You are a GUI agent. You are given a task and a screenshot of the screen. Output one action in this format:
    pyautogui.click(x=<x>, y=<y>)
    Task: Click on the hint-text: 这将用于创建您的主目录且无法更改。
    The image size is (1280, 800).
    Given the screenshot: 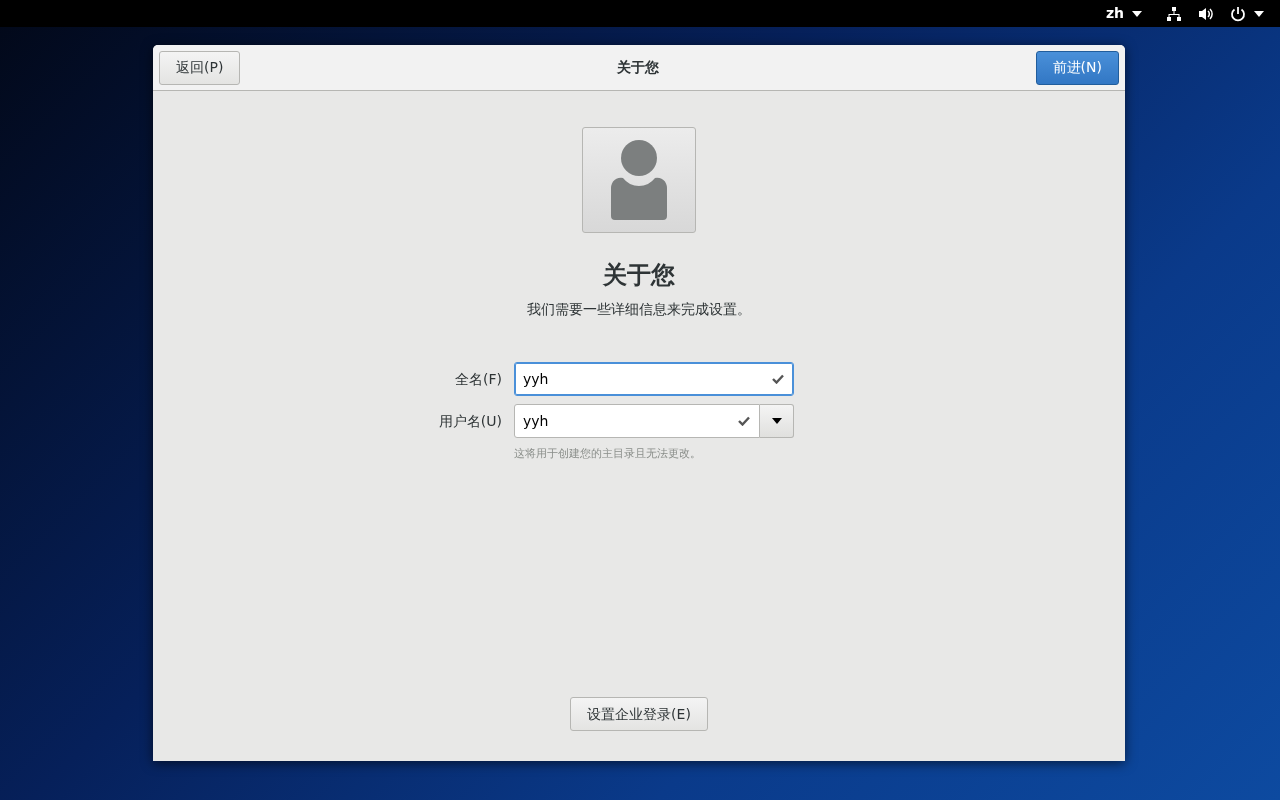 What is the action you would take?
    pyautogui.click(x=608, y=454)
    